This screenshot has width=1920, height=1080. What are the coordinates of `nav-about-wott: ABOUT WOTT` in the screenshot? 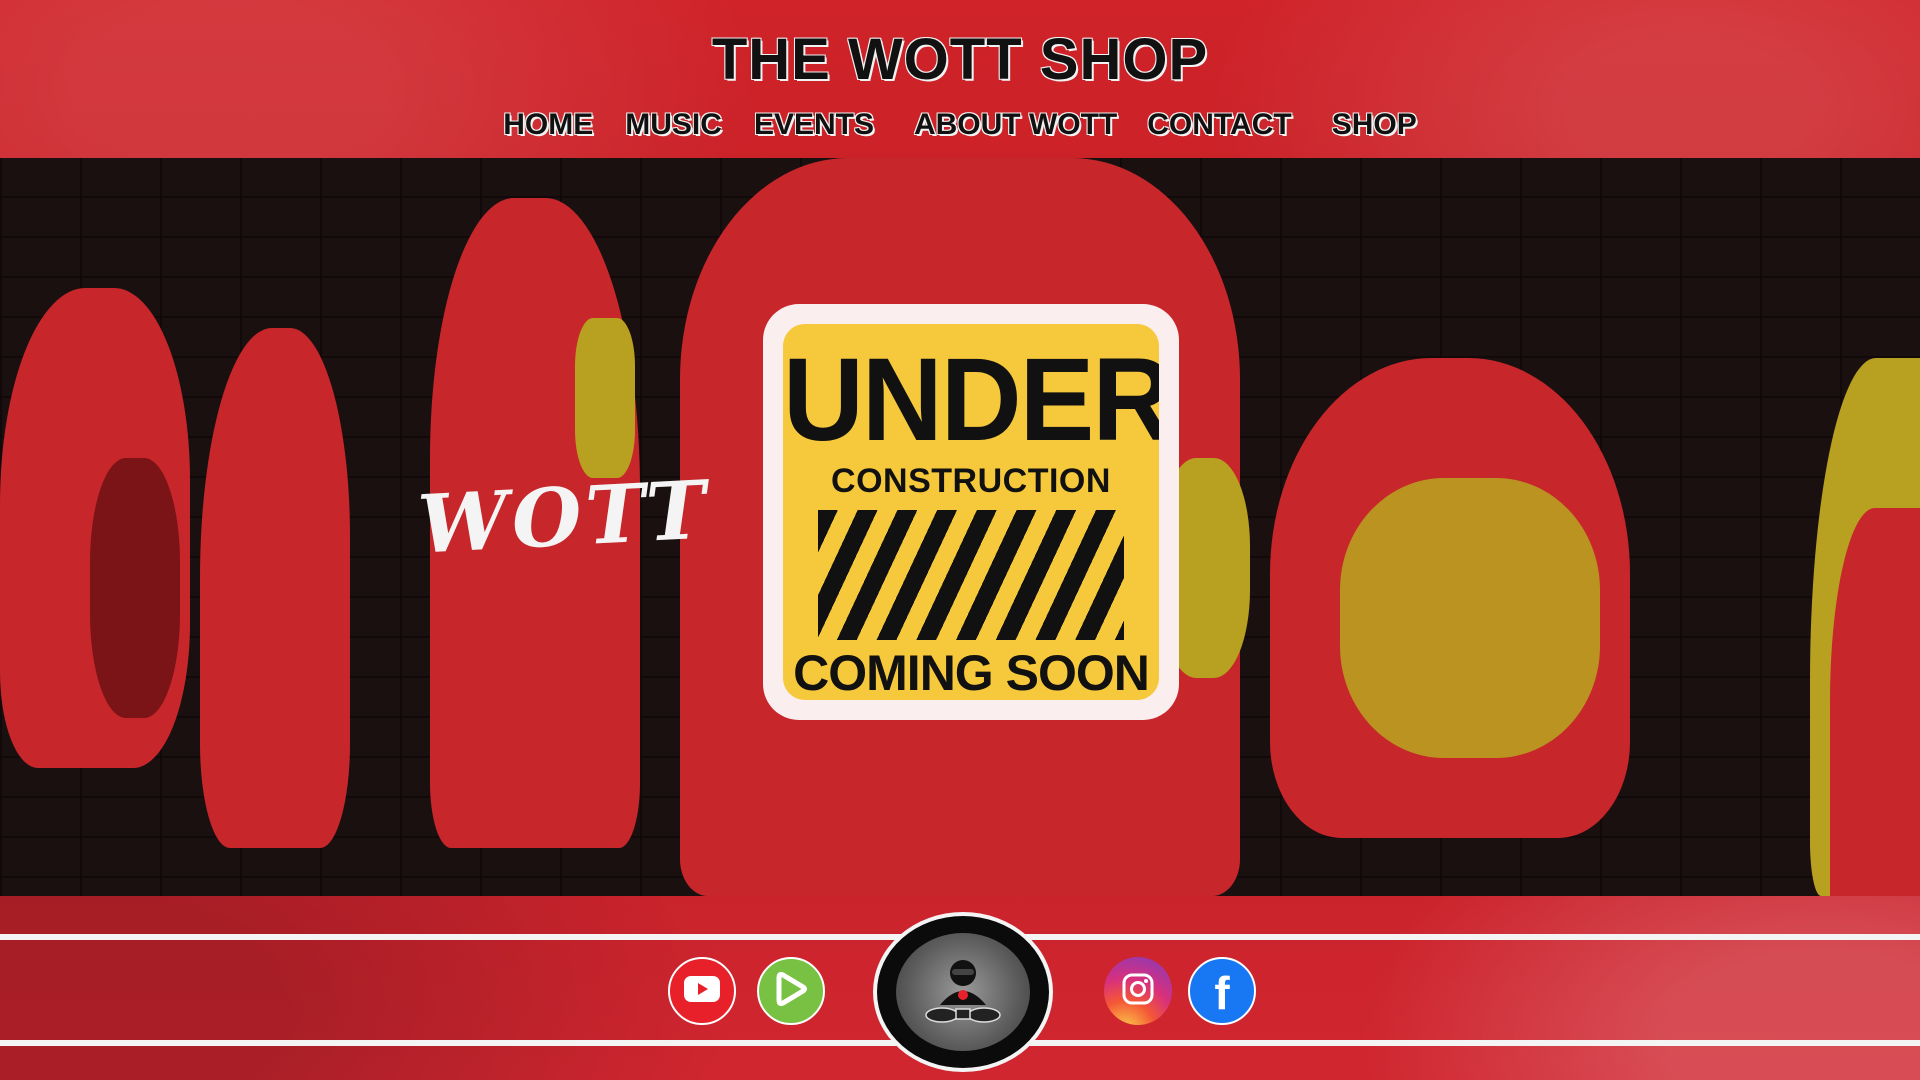 It's located at (1015, 125).